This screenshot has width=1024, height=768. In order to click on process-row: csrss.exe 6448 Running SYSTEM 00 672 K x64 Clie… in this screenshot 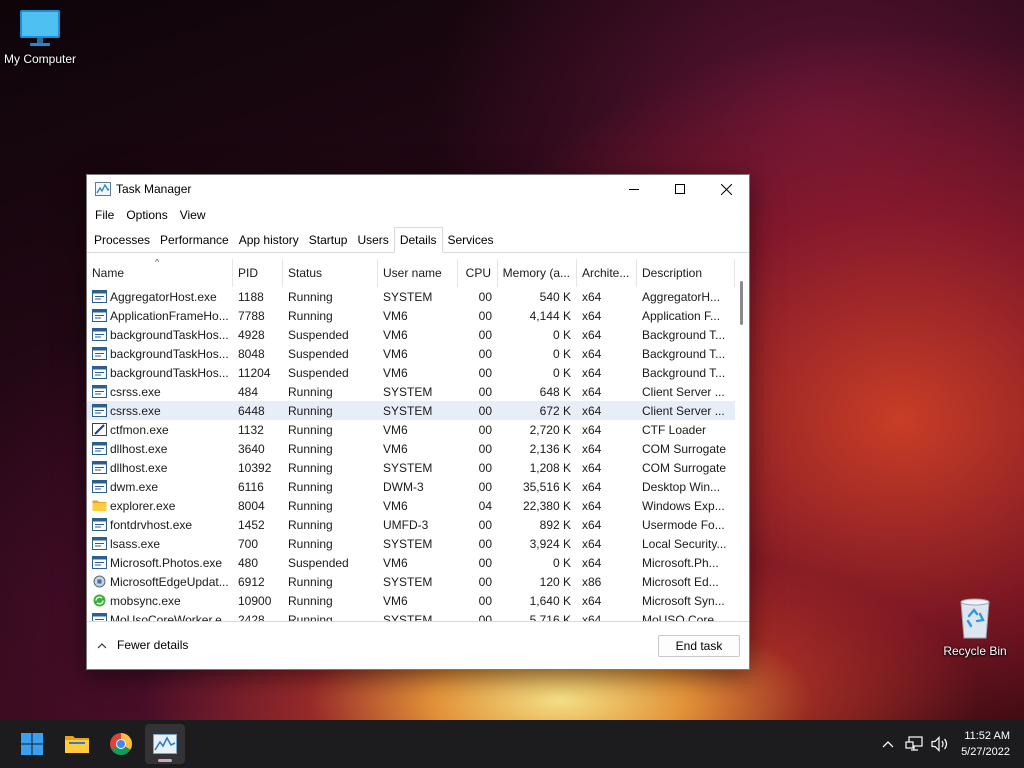, I will do `click(411, 410)`.